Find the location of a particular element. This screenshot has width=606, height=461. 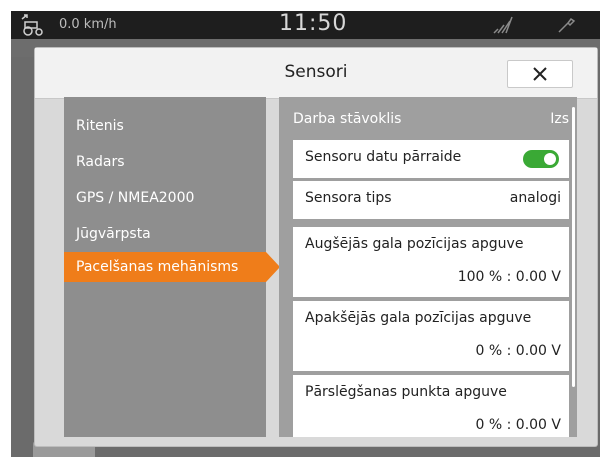

nav-item-pto: Jūgvārpsta is located at coordinates (165, 234).